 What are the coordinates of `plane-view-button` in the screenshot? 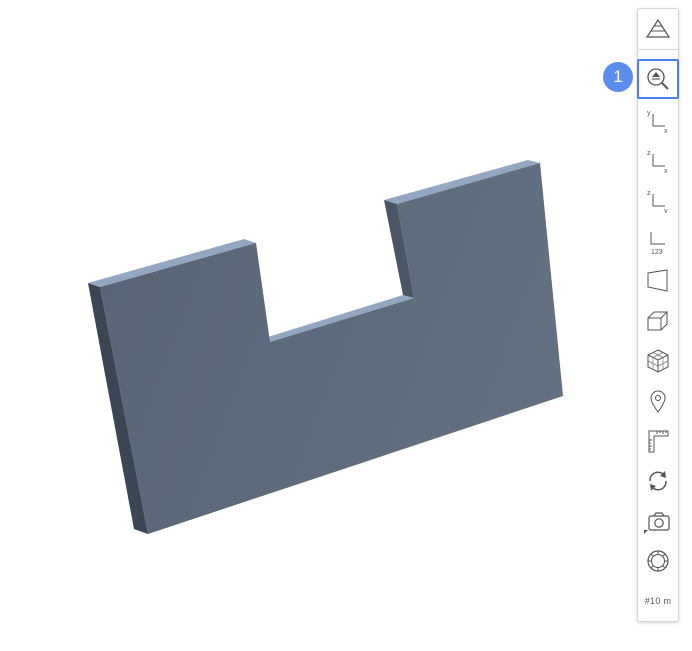 It's located at (658, 281).